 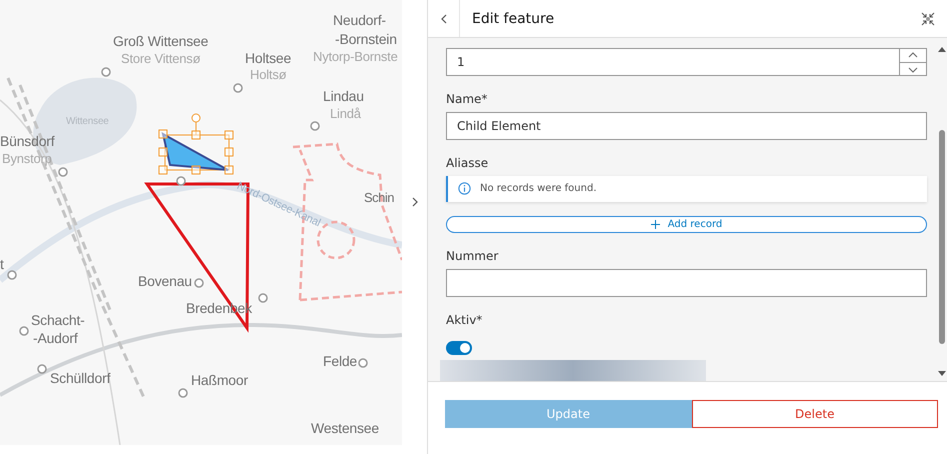 What do you see at coordinates (928, 19) in the screenshot?
I see `collapse-arrows-icon` at bounding box center [928, 19].